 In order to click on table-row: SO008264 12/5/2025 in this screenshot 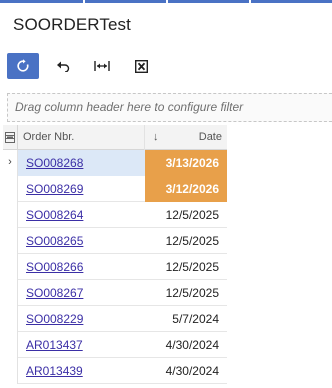, I will do `click(115, 215)`.